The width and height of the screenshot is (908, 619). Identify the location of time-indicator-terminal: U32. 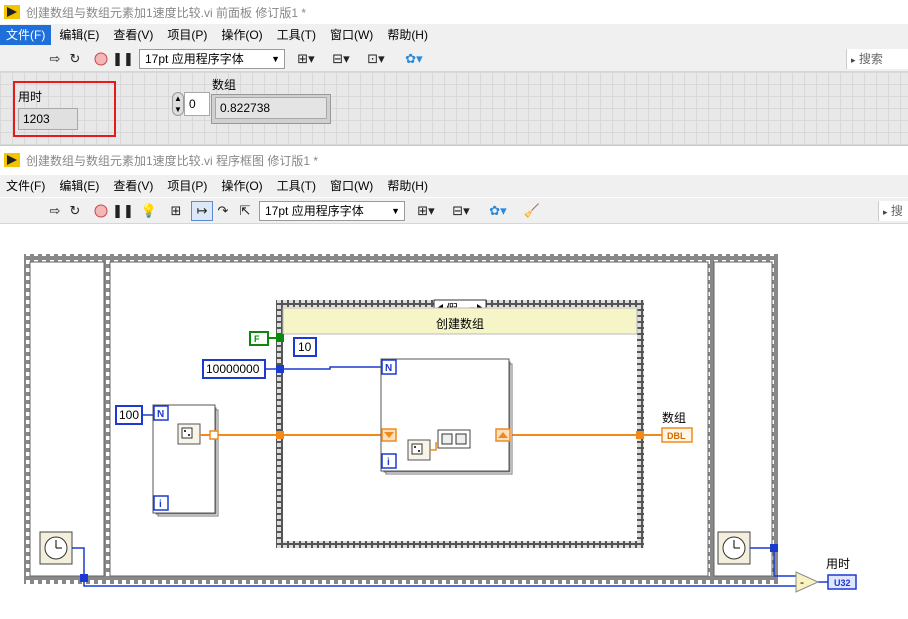
(842, 582).